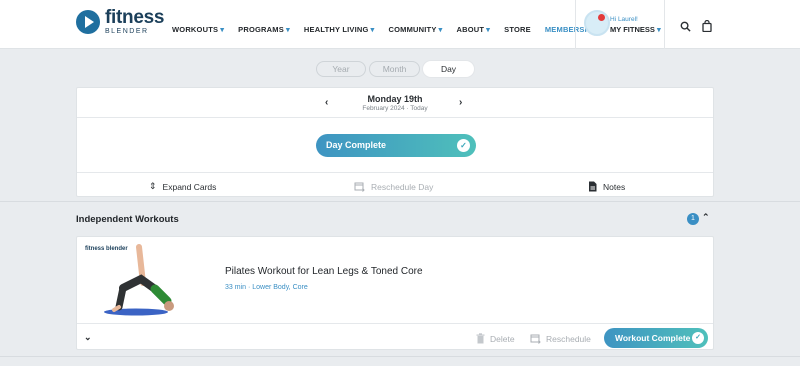 The width and height of the screenshot is (800, 366). Describe the element at coordinates (153, 186) in the screenshot. I see `expand-icon: ⇕` at that location.